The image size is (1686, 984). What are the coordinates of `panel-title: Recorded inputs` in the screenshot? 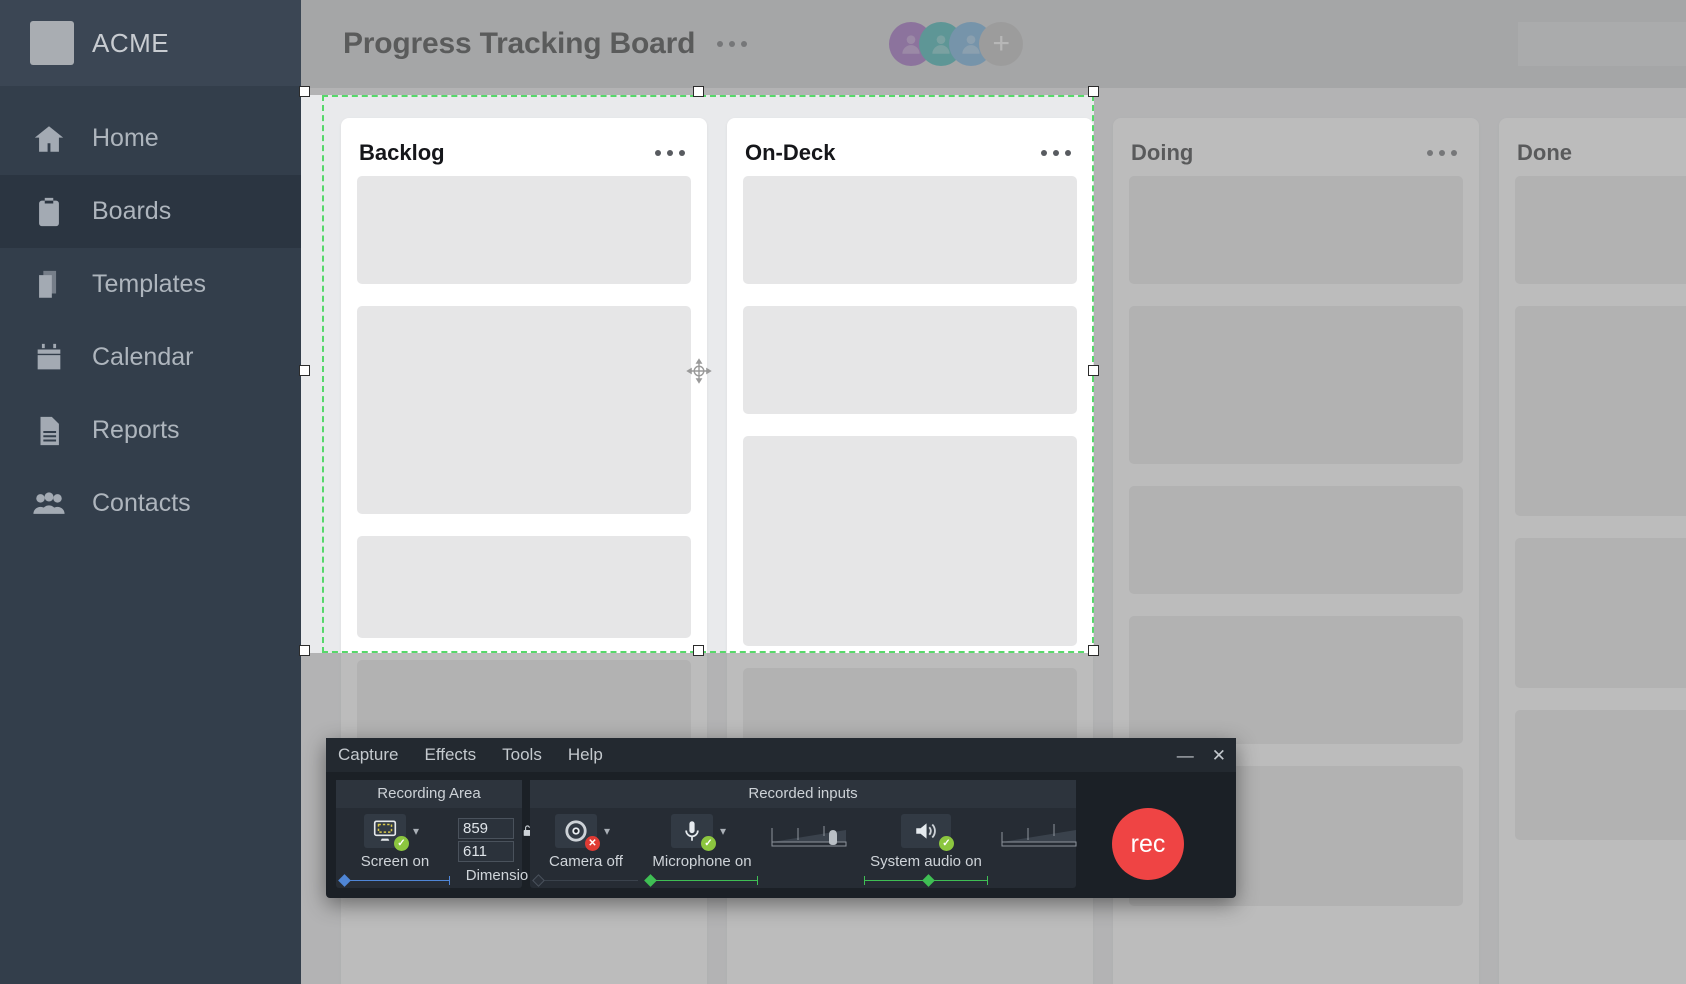 It's located at (803, 794).